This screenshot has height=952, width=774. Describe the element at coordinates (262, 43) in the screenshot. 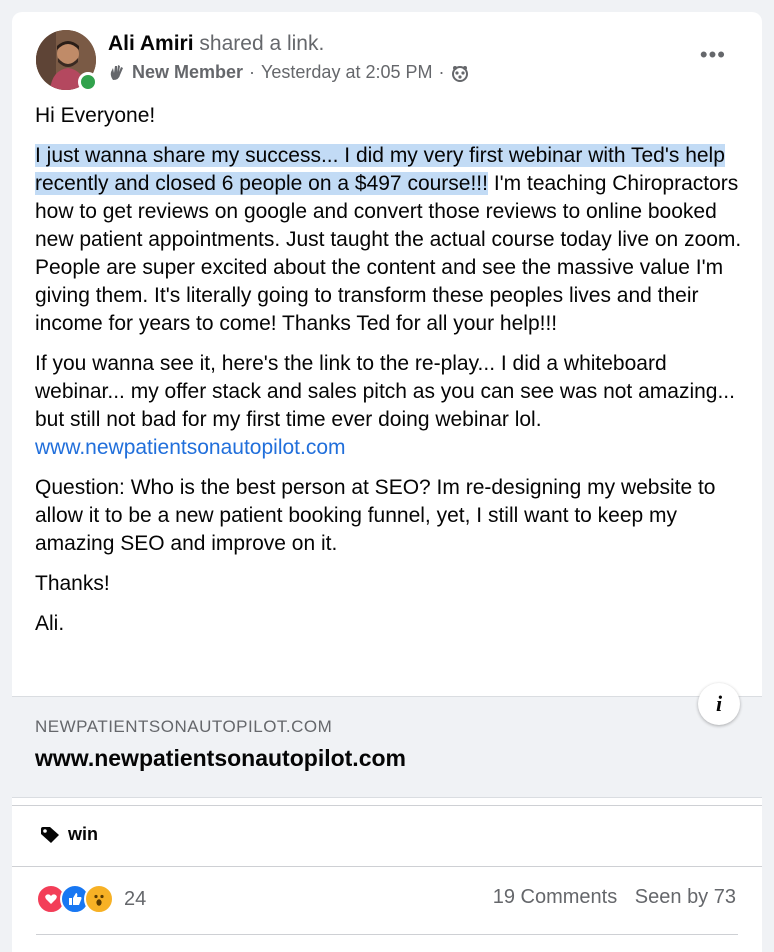

I see `post-action: shared a link.` at that location.